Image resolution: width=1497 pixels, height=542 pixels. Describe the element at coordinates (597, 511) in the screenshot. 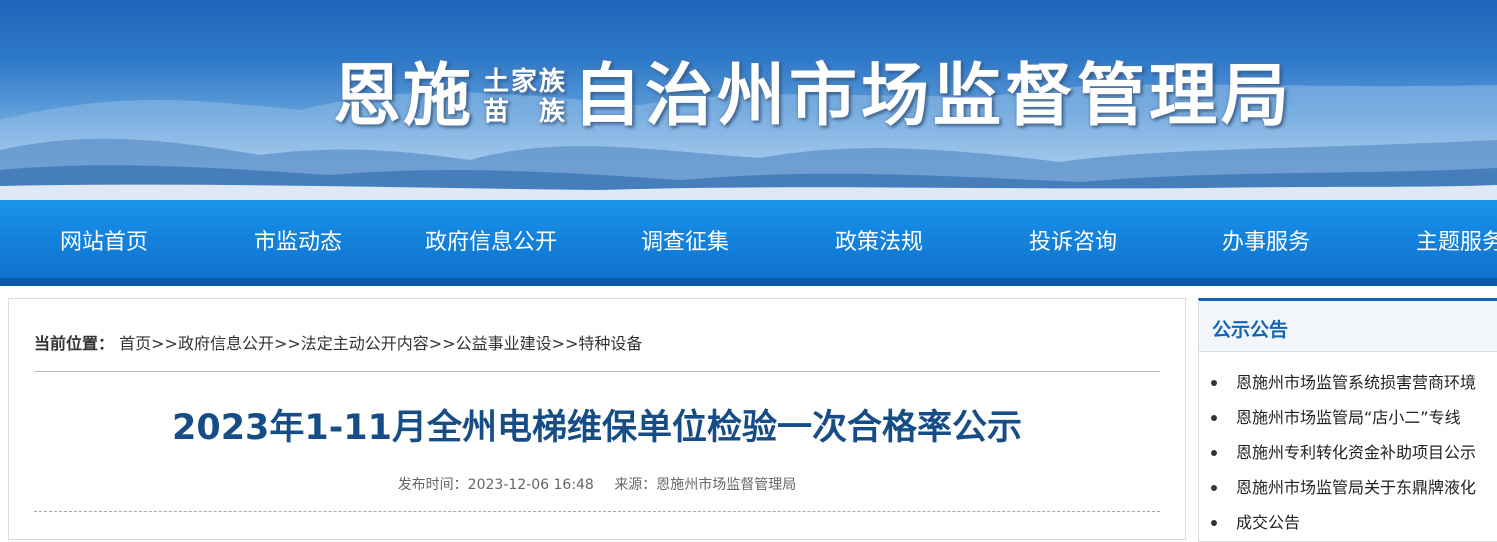

I see `meta-divider` at that location.